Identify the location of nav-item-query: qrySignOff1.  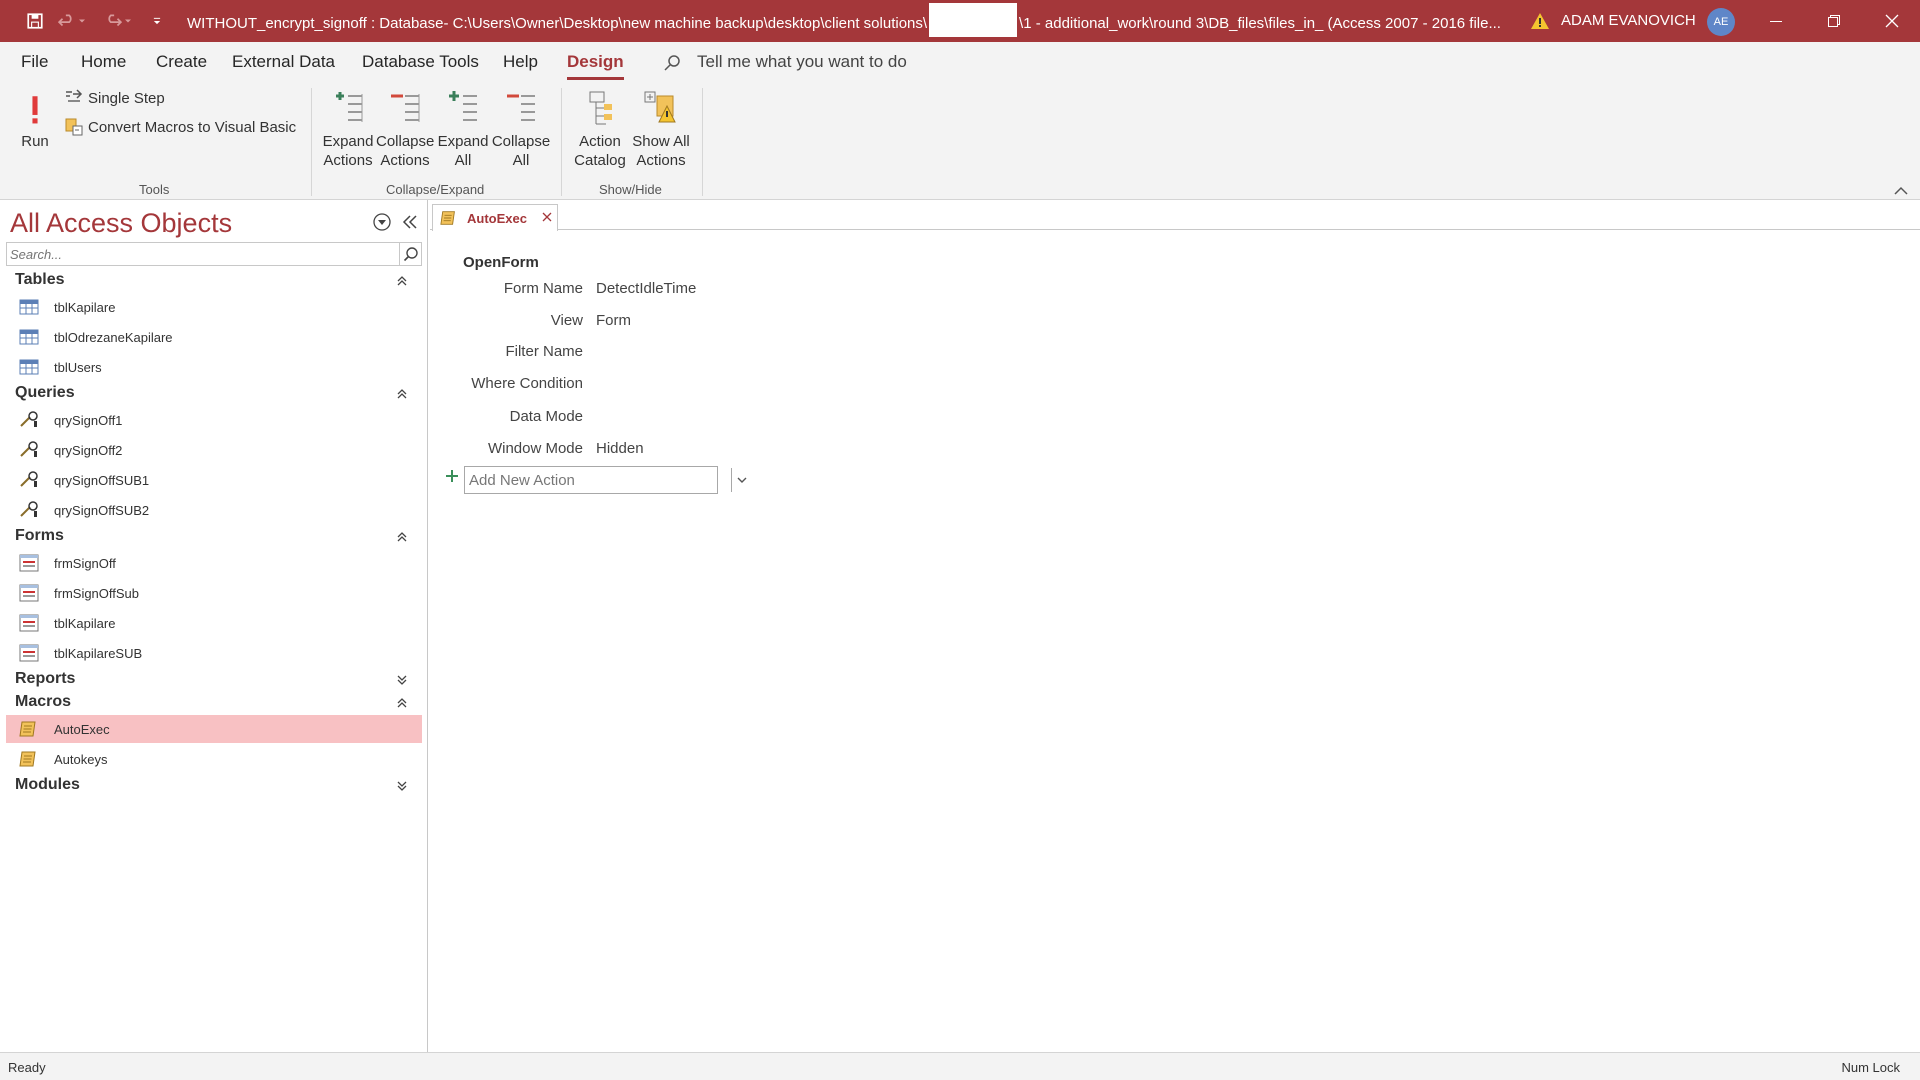
(214, 420).